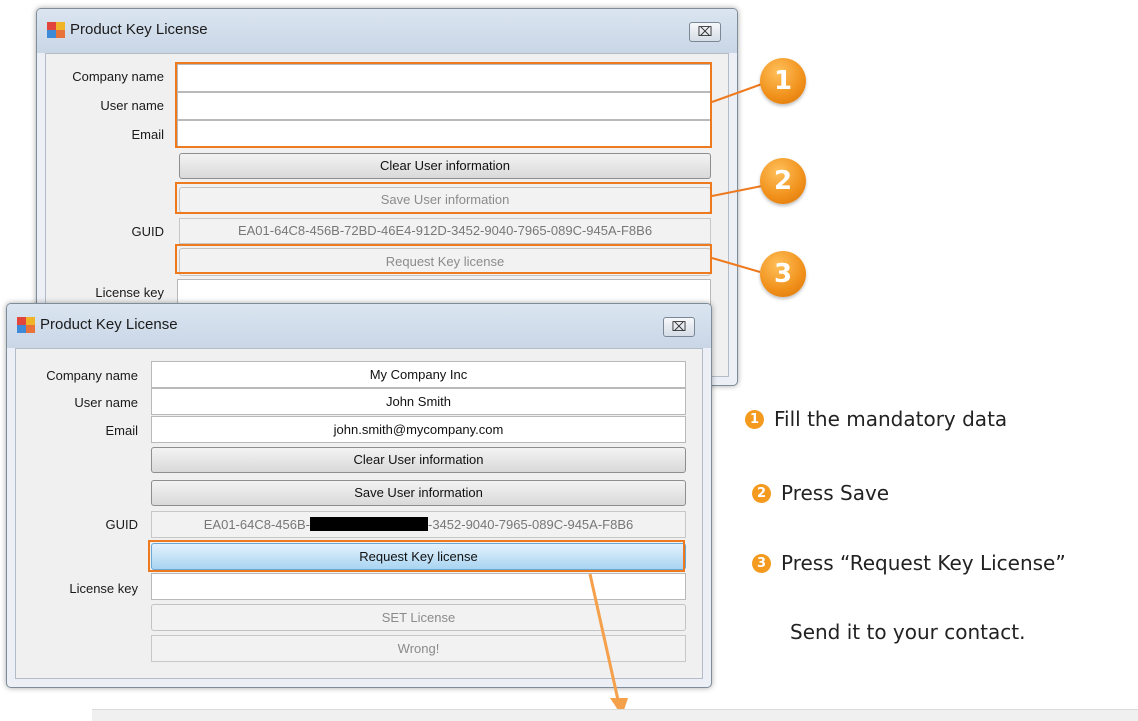 The height and width of the screenshot is (721, 1138). I want to click on step-1-number-icon: 1, so click(754, 419).